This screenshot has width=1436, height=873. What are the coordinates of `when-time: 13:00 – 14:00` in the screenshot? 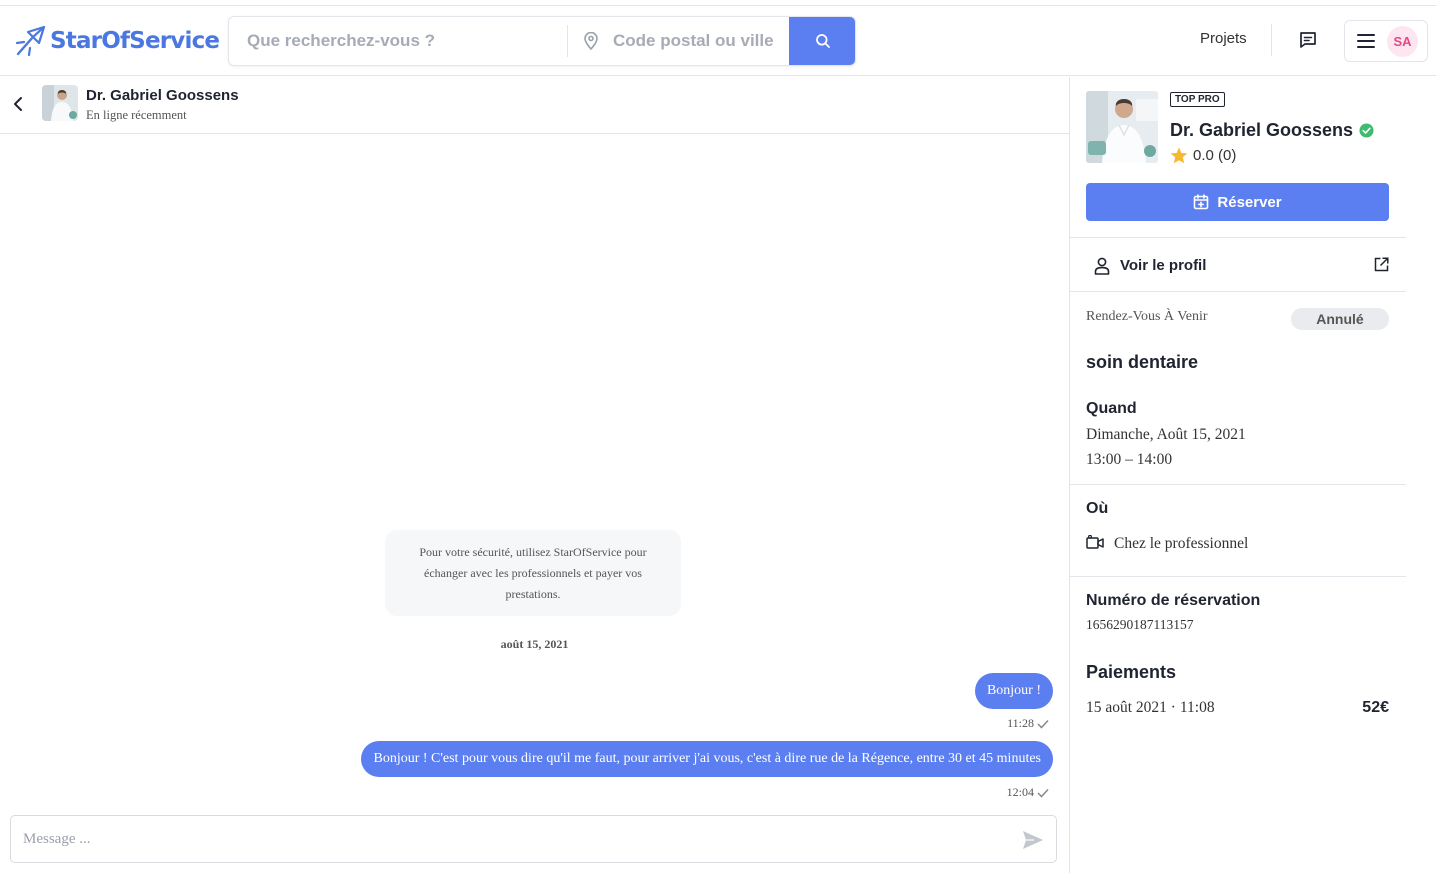 It's located at (1129, 459).